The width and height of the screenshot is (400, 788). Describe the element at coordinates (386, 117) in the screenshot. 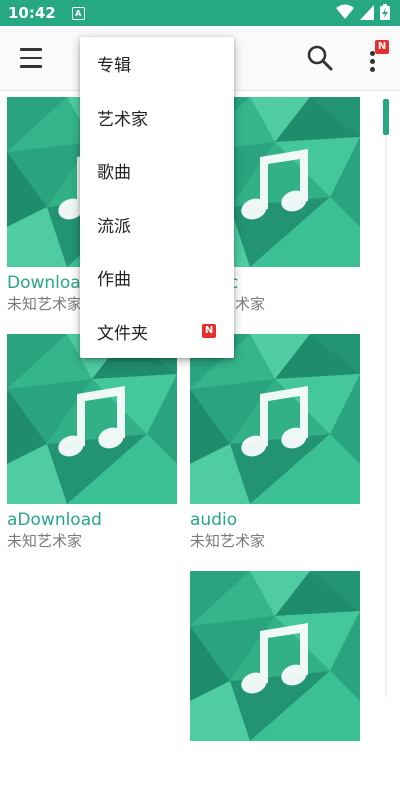

I see `scrollbar-thumb` at that location.